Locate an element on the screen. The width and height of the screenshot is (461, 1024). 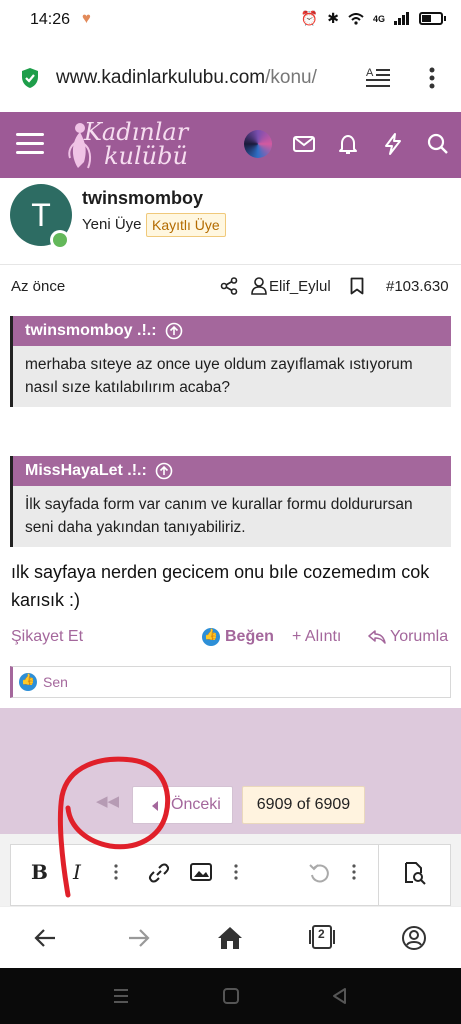
reader-mode-icon: A is located at coordinates (378, 77).